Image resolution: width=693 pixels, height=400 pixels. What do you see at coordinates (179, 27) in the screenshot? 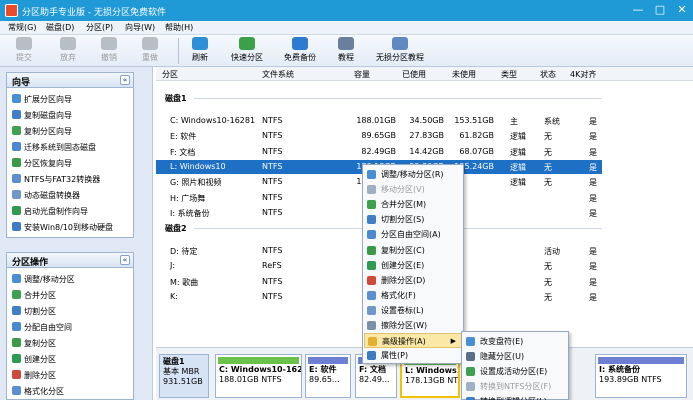
I see `menu-help: 帮助(H)` at bounding box center [179, 27].